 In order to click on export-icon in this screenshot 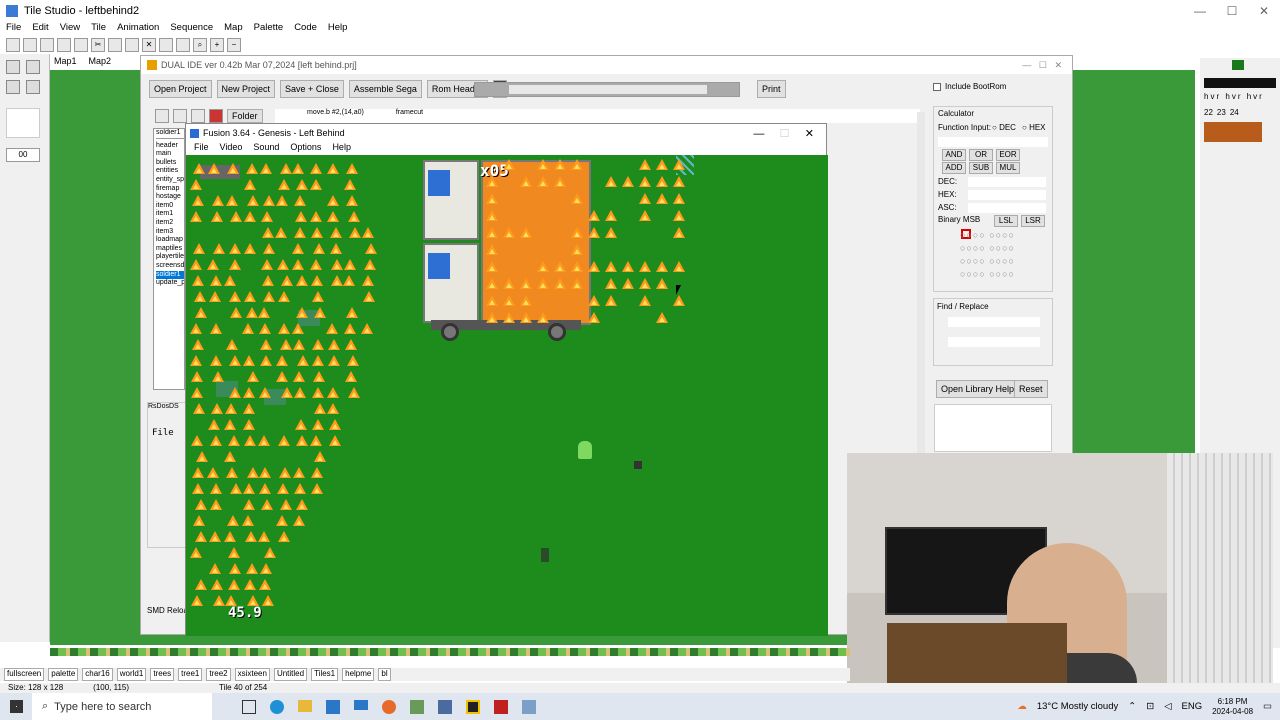, I will do `click(81, 45)`.